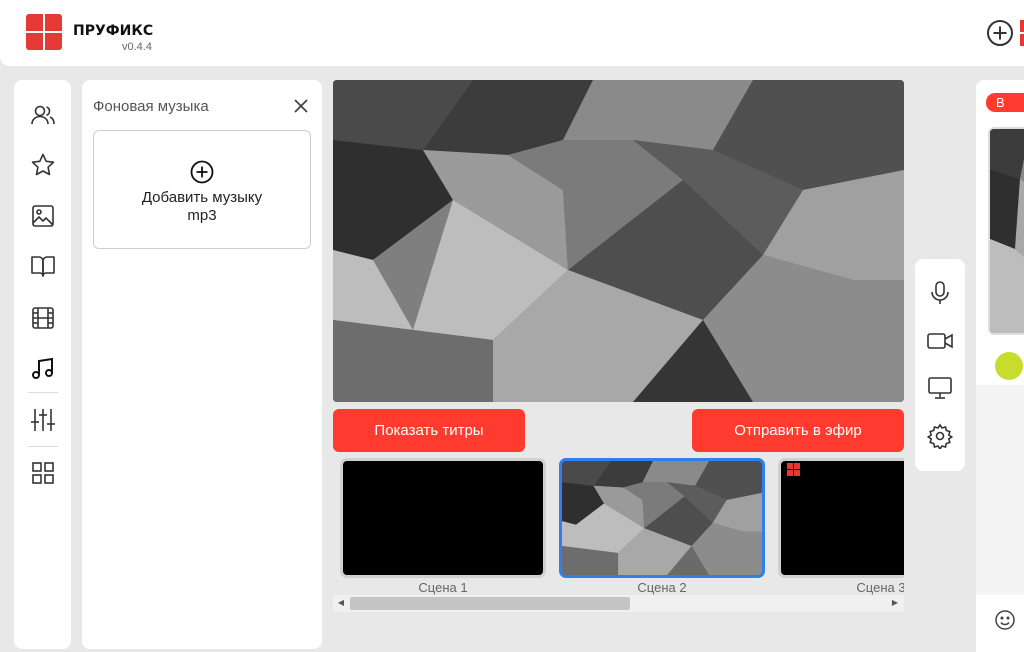 This screenshot has height=652, width=1024. Describe the element at coordinates (798, 430) in the screenshot. I see `send-to-air-button: Отправить в эфир` at that location.